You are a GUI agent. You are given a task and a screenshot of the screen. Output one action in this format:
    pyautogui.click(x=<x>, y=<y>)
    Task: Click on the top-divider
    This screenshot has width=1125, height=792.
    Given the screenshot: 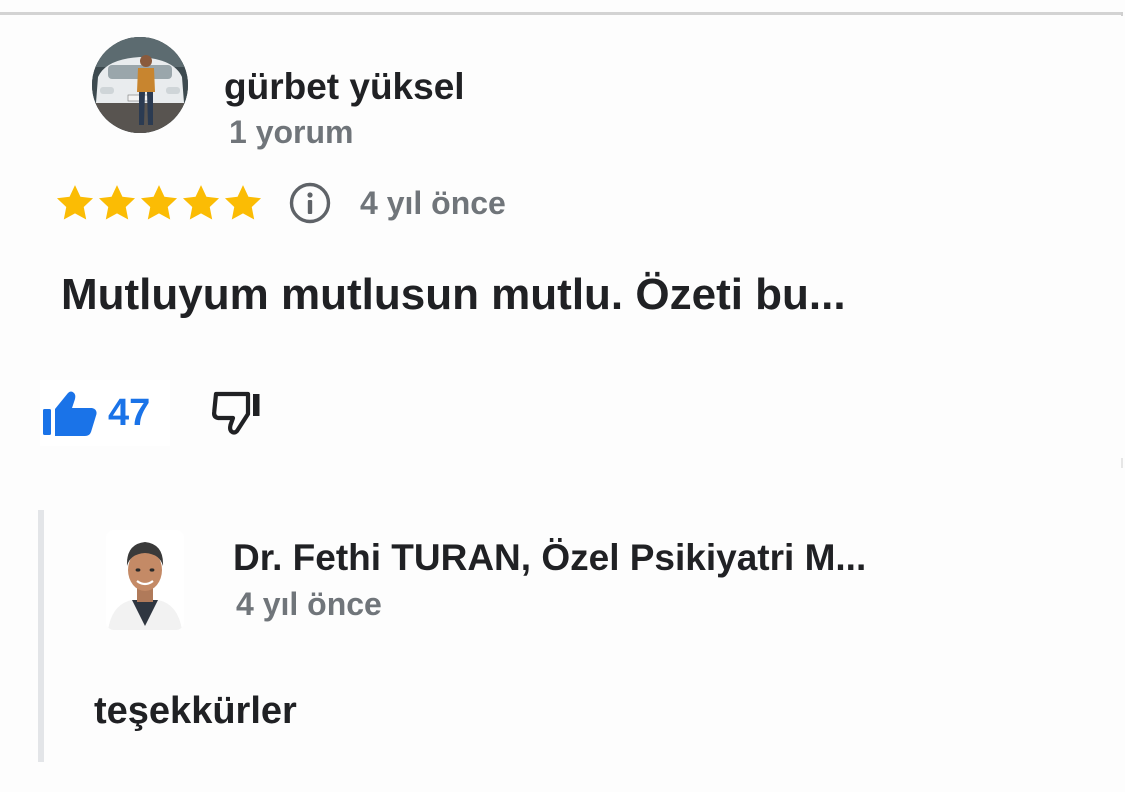 What is the action you would take?
    pyautogui.click(x=561, y=13)
    